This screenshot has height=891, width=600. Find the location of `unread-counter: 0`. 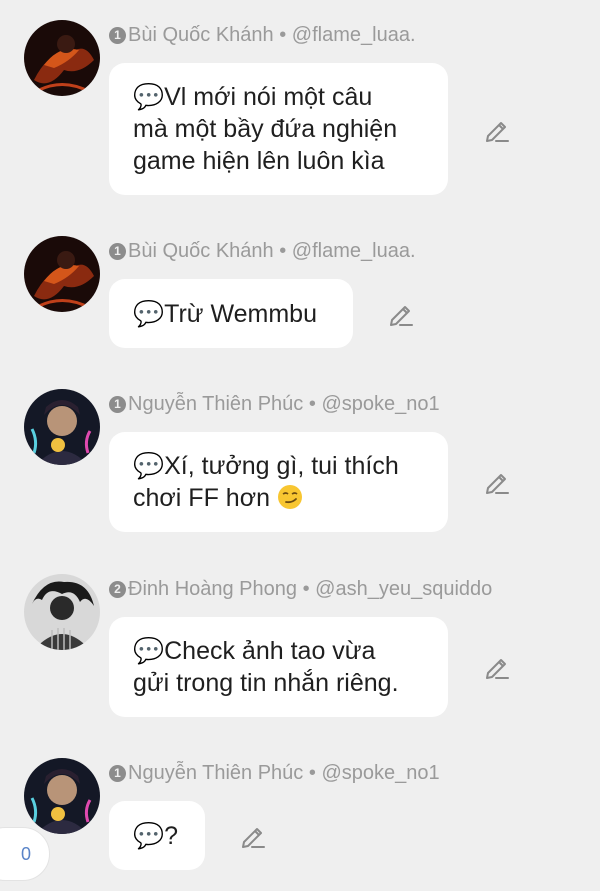

unread-counter: 0 is located at coordinates (25, 854).